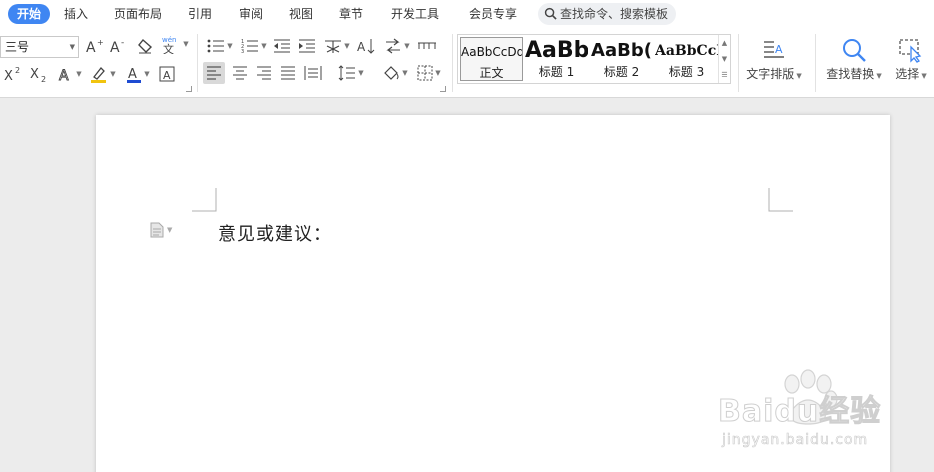 The width and height of the screenshot is (934, 472). I want to click on superscript-icon: X2, so click(14, 74).